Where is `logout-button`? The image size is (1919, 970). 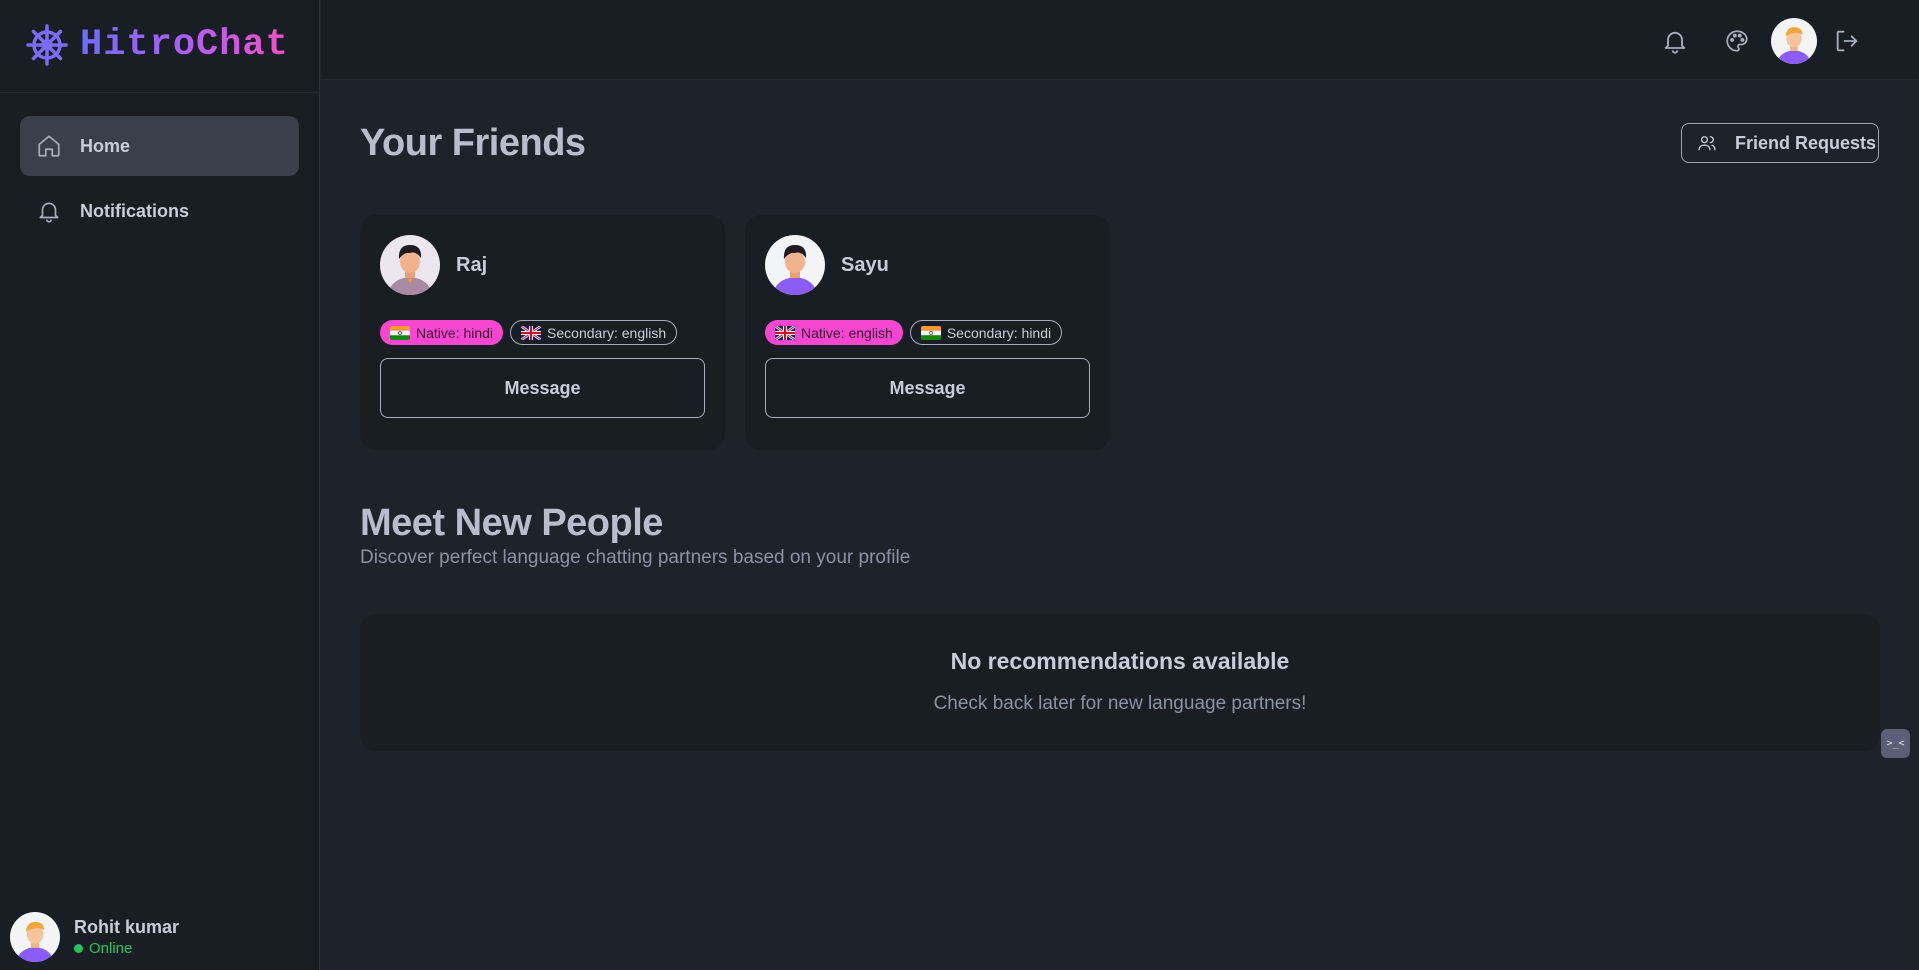 logout-button is located at coordinates (1847, 41).